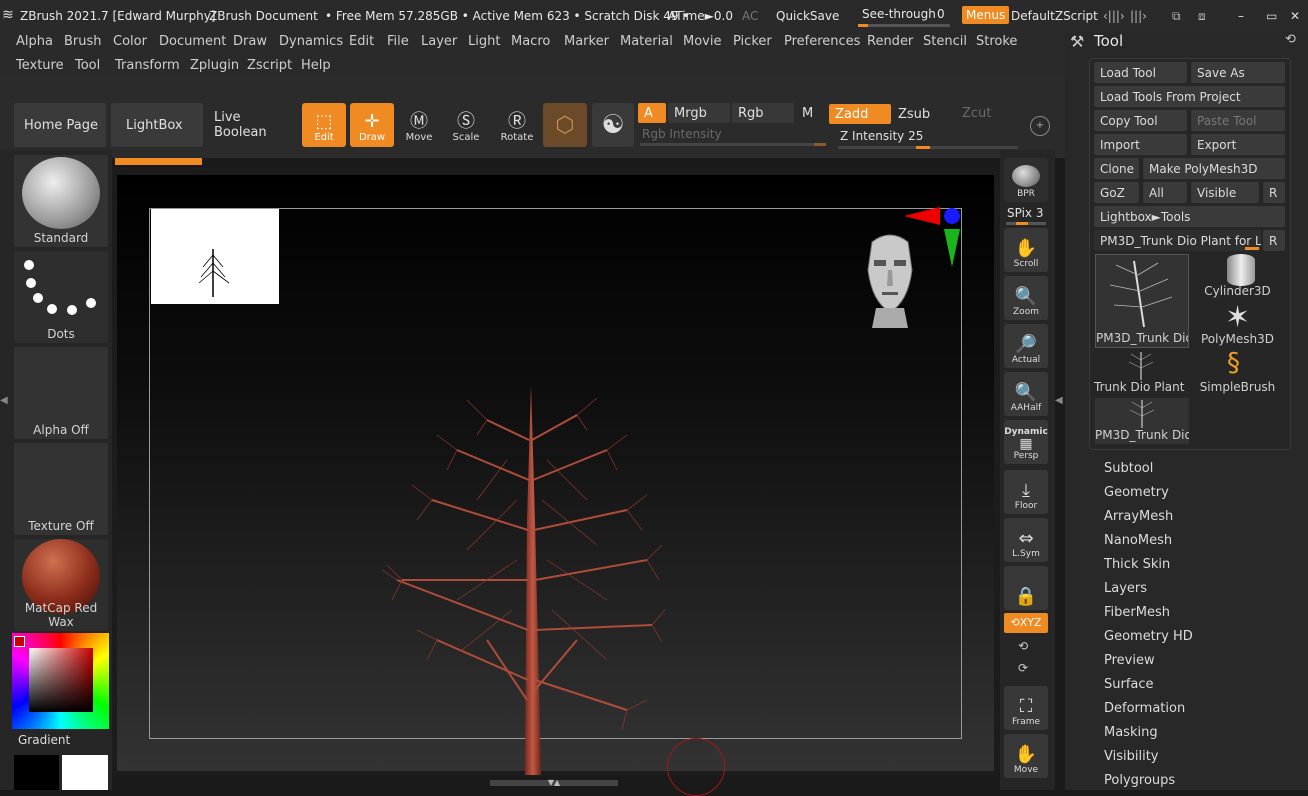  Describe the element at coordinates (324, 125) in the screenshot. I see `edit-button: ⬚ Edit` at that location.